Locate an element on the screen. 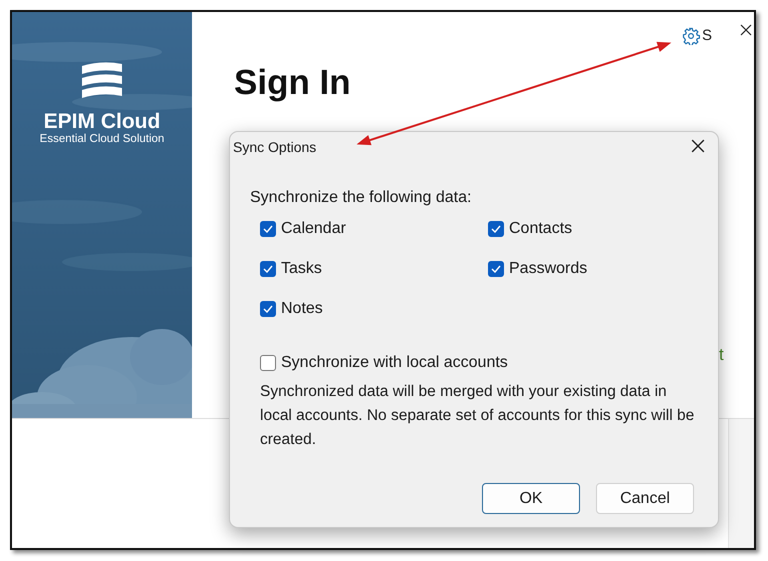  description-text: Synchronized data will be merged with your existing data in local accounts. No separate set of accounts for this sync will be created. is located at coordinates (478, 416).